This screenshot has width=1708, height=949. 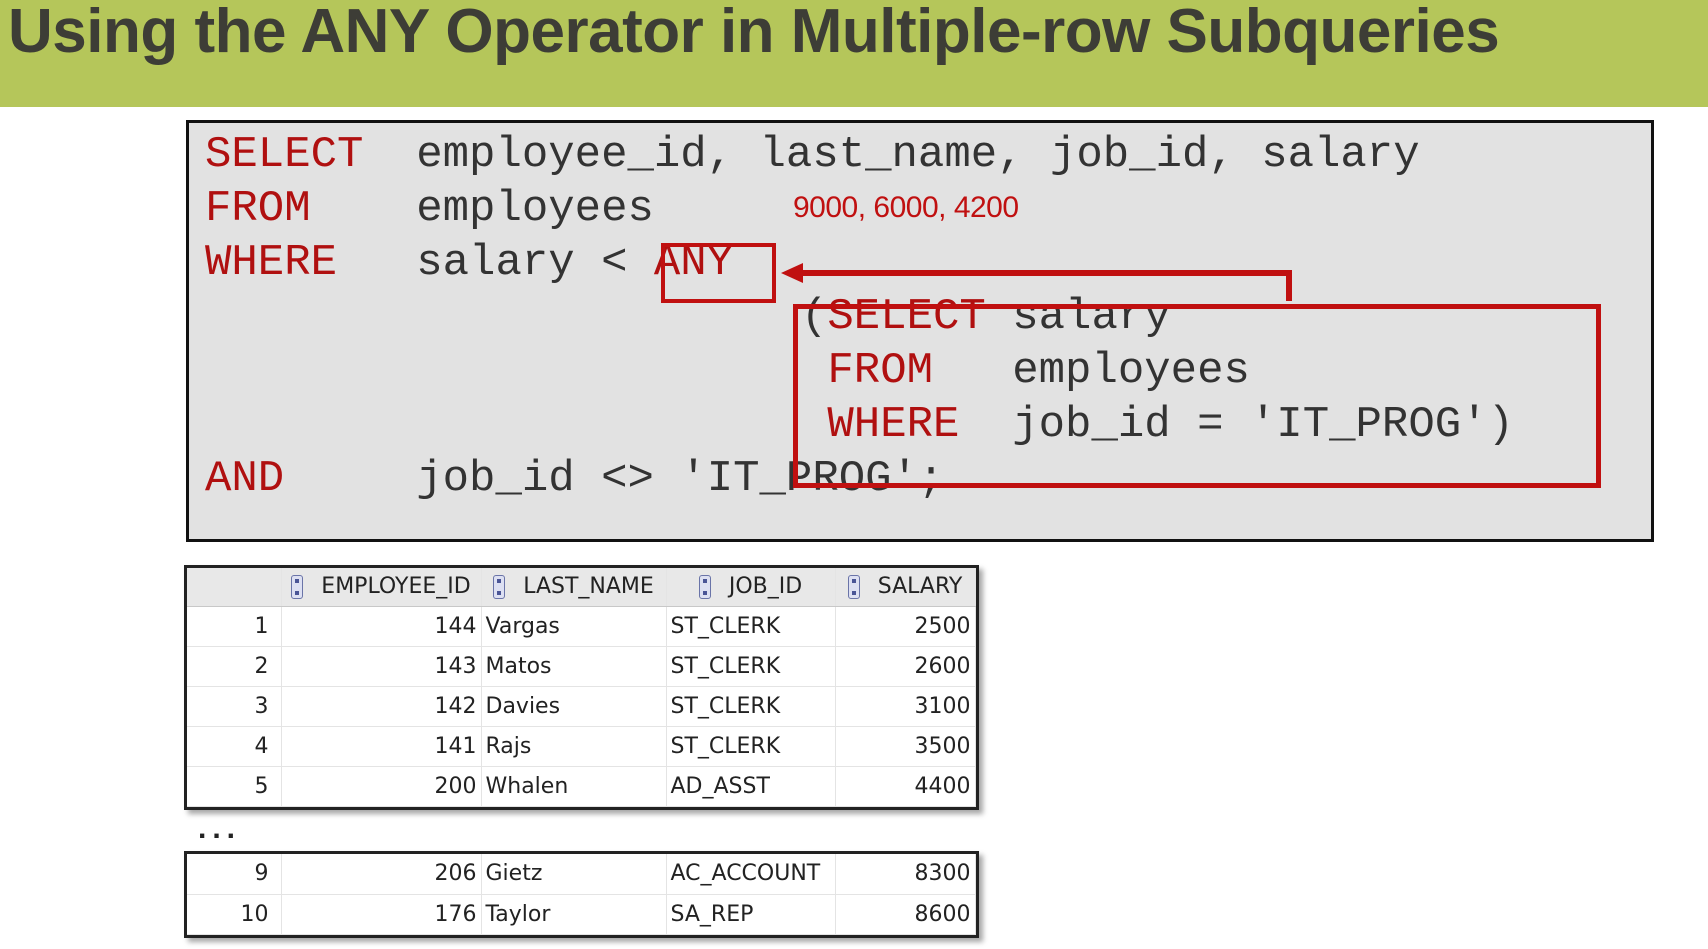 I want to click on employee-id-cell: 144, so click(x=381, y=626).